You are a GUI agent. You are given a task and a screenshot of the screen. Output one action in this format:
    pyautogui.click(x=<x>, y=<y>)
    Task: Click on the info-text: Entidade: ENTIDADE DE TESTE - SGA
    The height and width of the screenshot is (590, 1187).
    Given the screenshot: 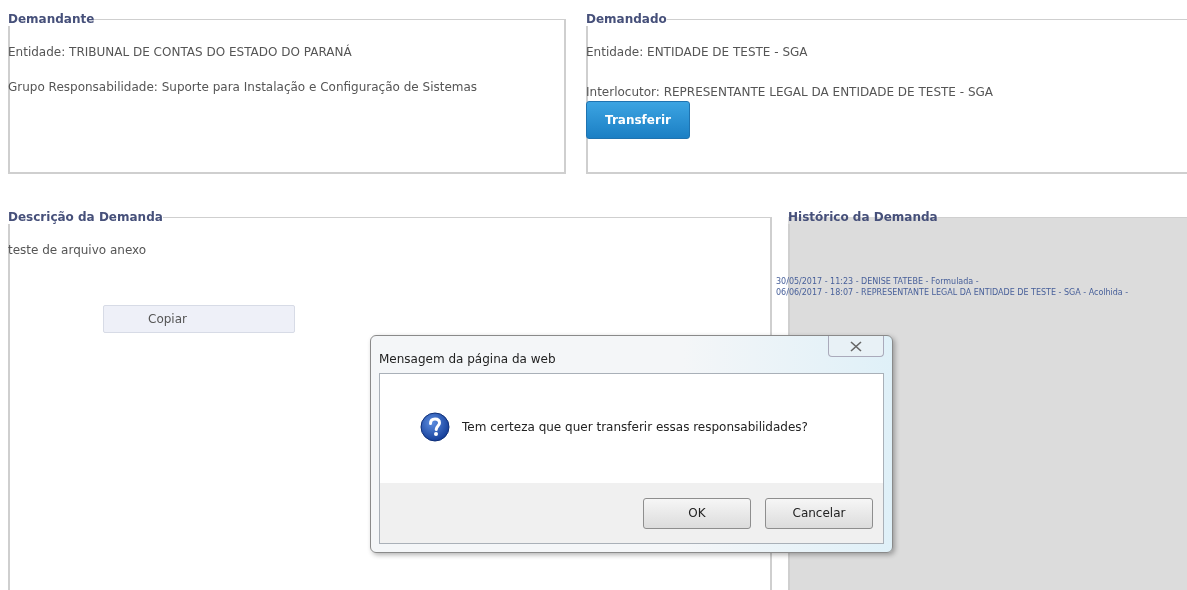 What is the action you would take?
    pyautogui.click(x=697, y=52)
    